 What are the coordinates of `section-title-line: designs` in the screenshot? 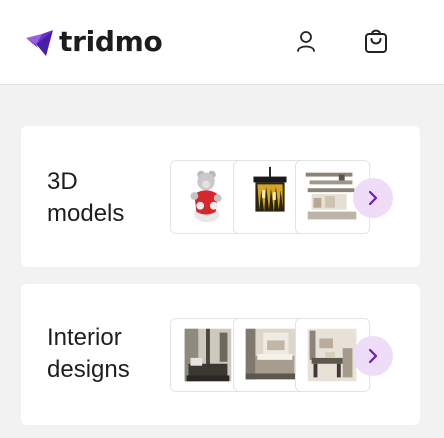 It's located at (88, 369).